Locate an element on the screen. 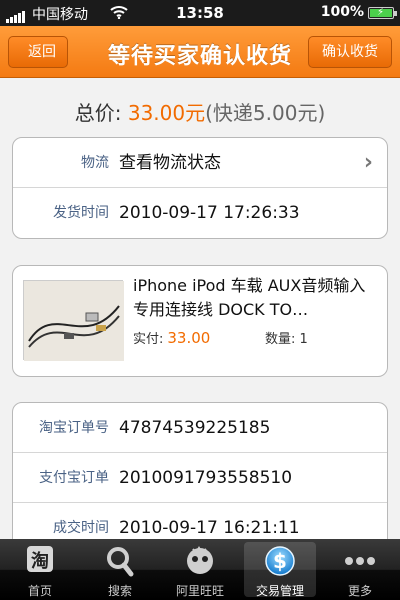  quantity-value: 1 is located at coordinates (303, 339).